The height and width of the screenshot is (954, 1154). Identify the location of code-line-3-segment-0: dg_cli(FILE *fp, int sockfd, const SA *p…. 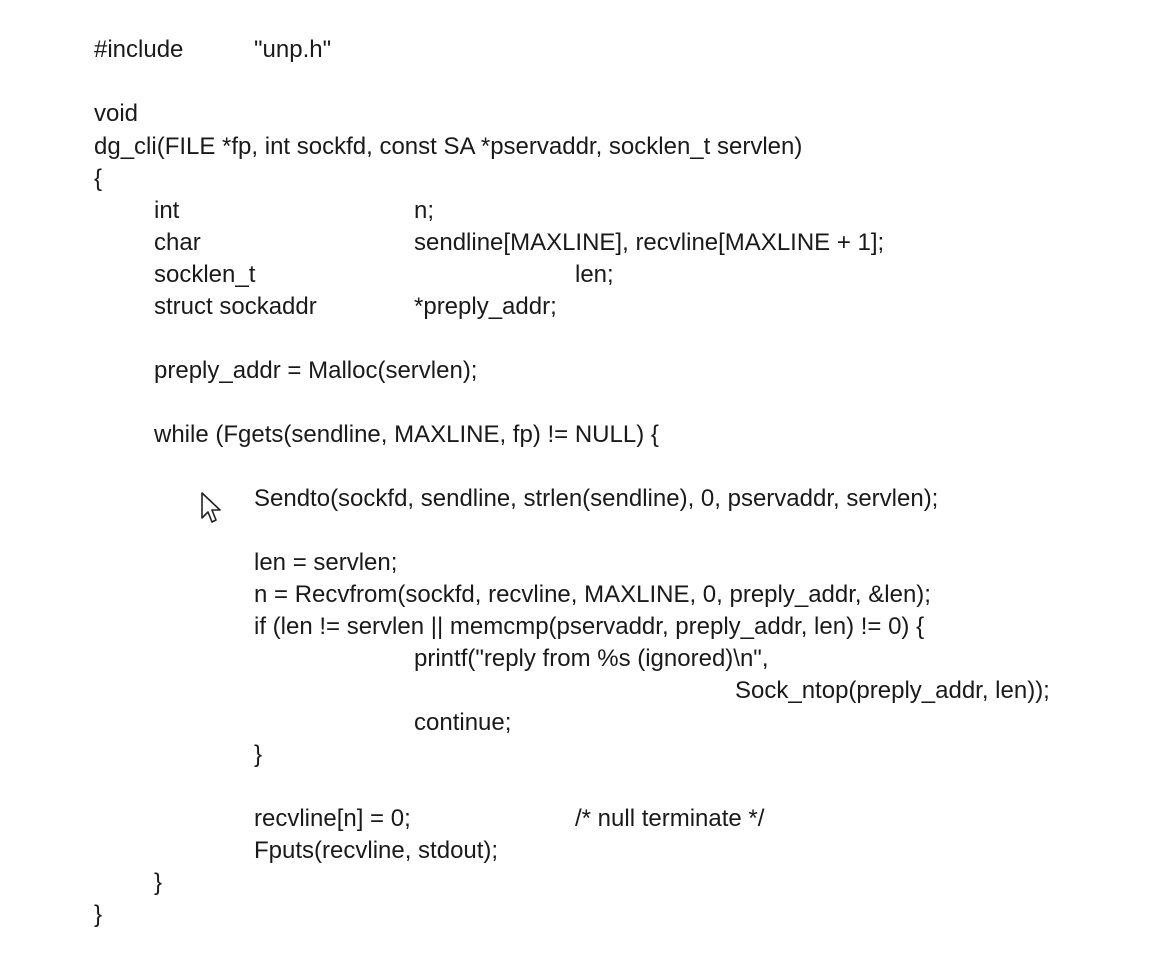
(448, 146).